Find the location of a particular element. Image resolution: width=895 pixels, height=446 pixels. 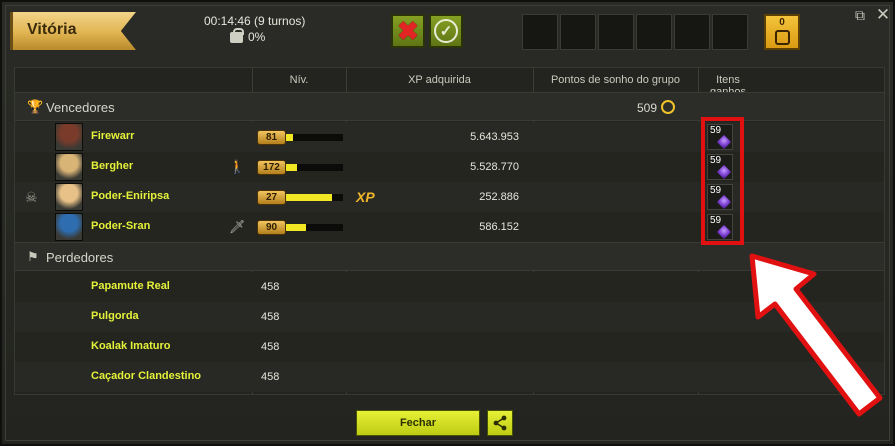

share-button is located at coordinates (500, 423).